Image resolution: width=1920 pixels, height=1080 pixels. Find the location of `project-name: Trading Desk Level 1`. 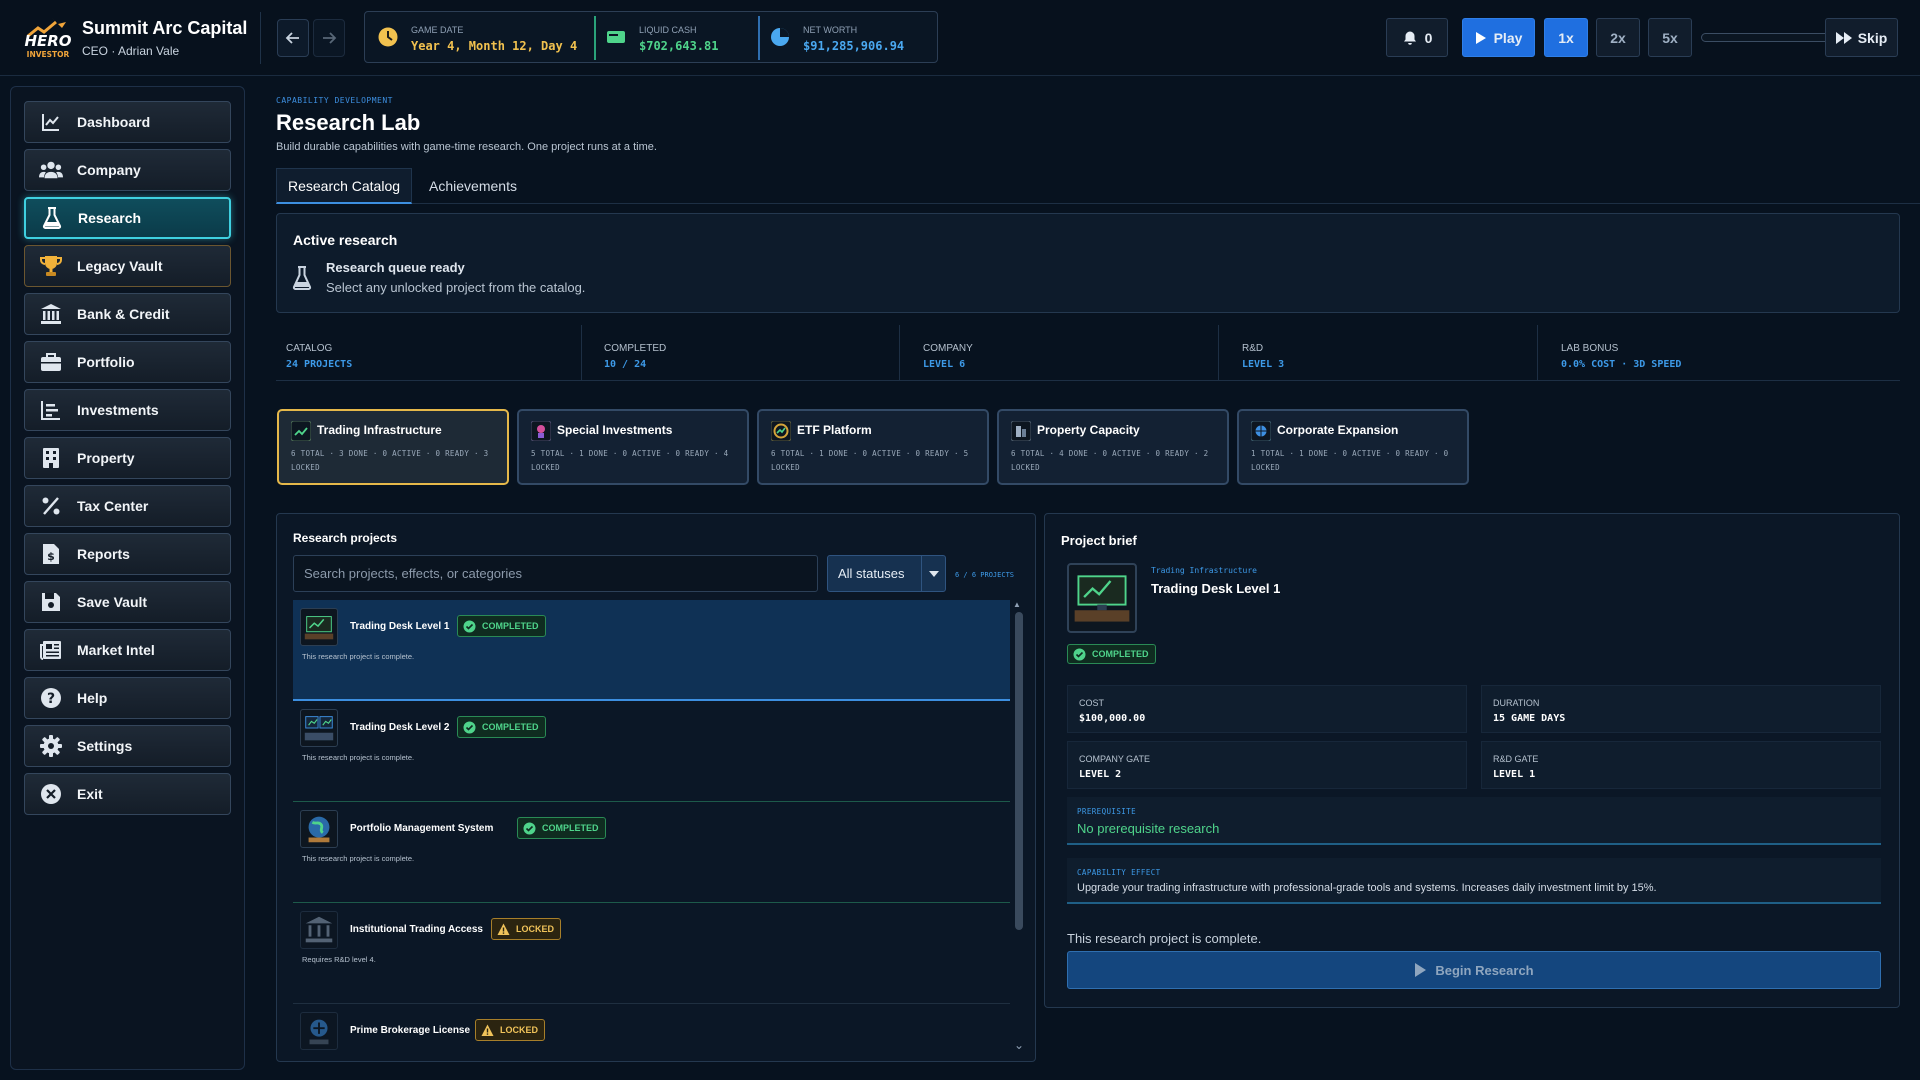

project-name: Trading Desk Level 1 is located at coordinates (400, 626).